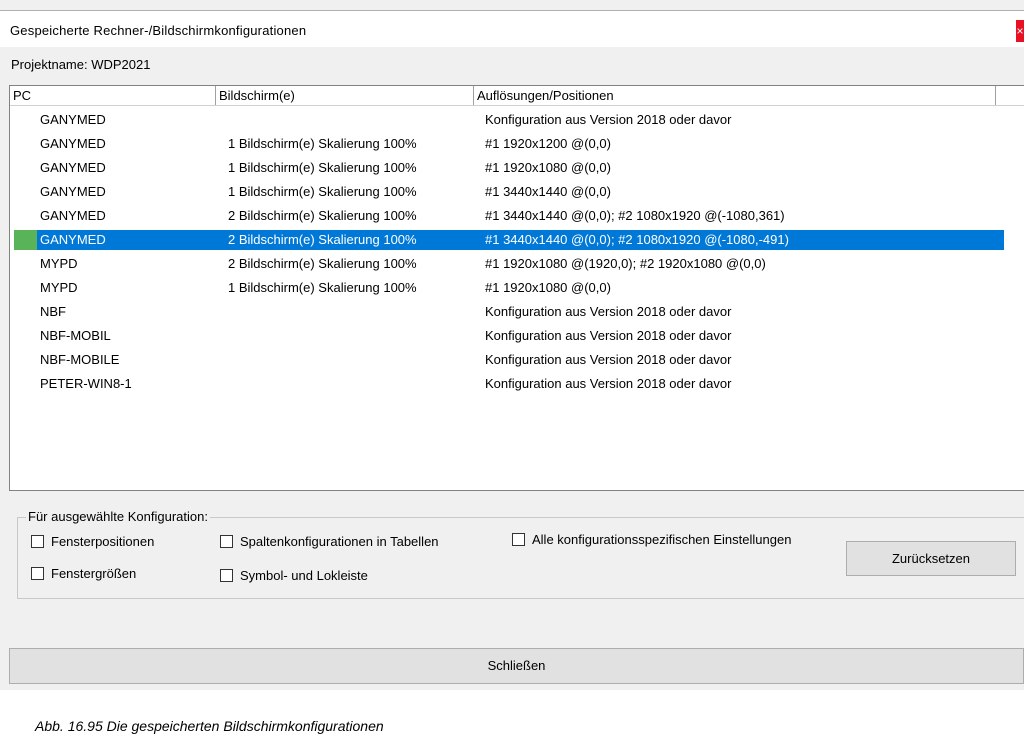  Describe the element at coordinates (345, 95) in the screenshot. I see `column-header-bildschirme: Bildschirm(e)` at that location.